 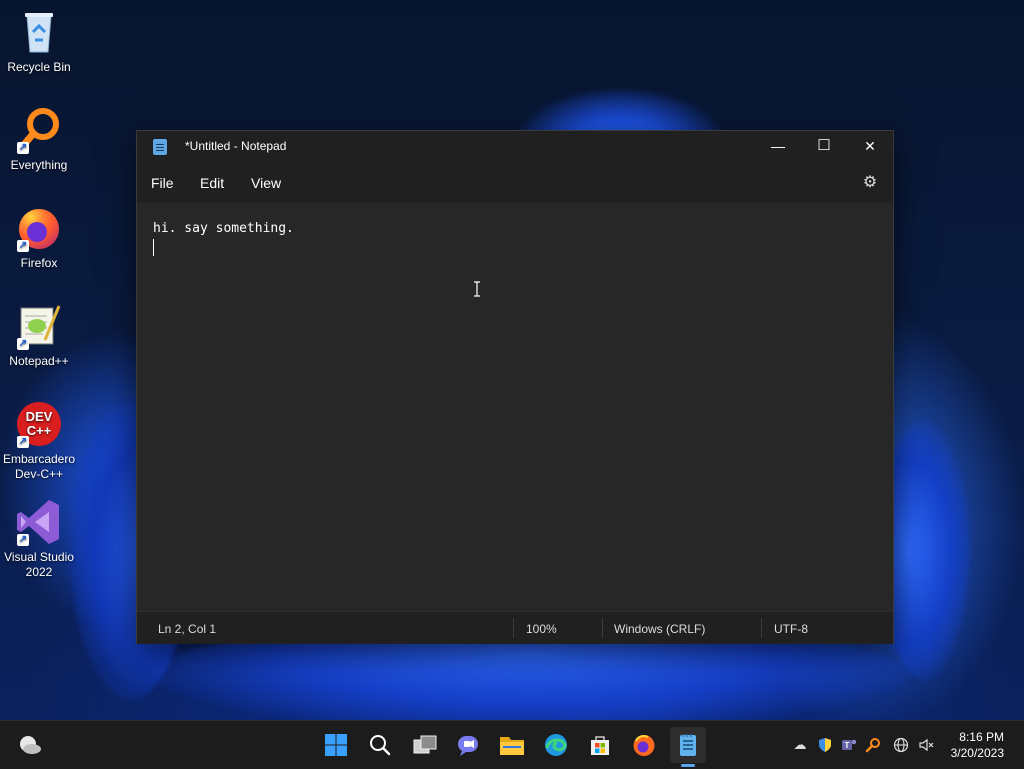 What do you see at coordinates (824, 147) in the screenshot?
I see `maximize-button: ☐` at bounding box center [824, 147].